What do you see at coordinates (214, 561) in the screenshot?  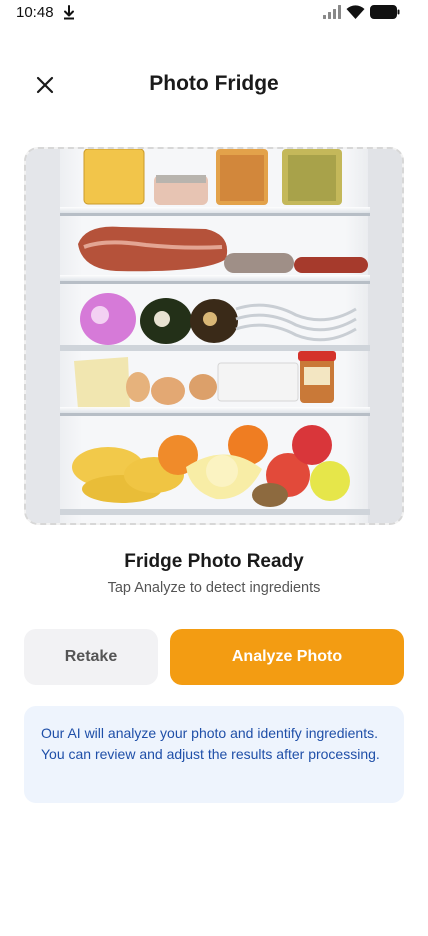 I see `photo-ready-title: Fridge Photo Ready` at bounding box center [214, 561].